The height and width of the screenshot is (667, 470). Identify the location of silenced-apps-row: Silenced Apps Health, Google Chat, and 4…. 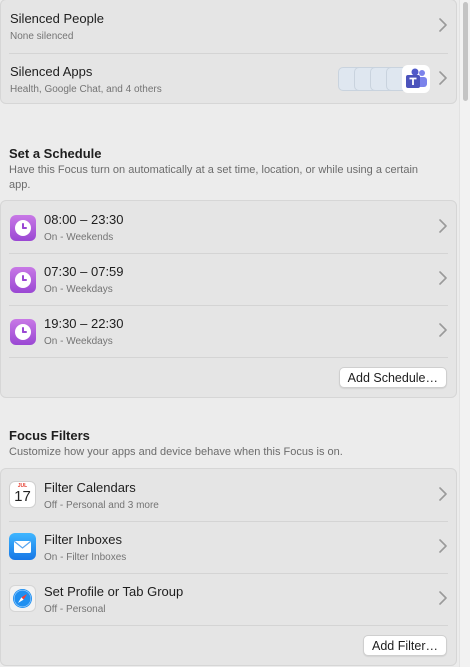
(228, 79).